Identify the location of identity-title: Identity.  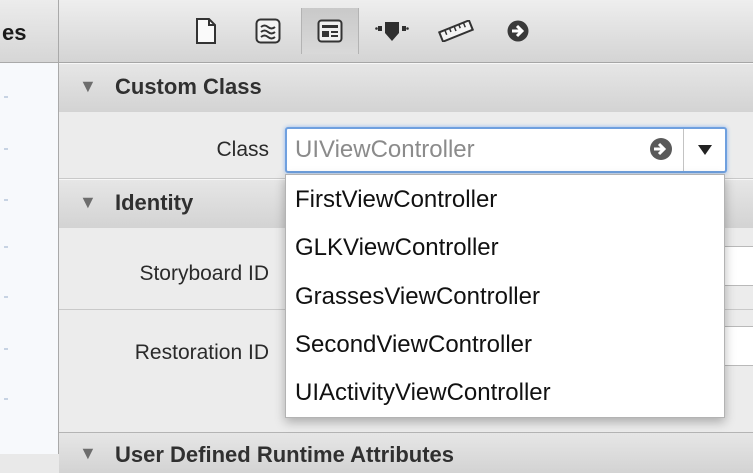
(154, 202).